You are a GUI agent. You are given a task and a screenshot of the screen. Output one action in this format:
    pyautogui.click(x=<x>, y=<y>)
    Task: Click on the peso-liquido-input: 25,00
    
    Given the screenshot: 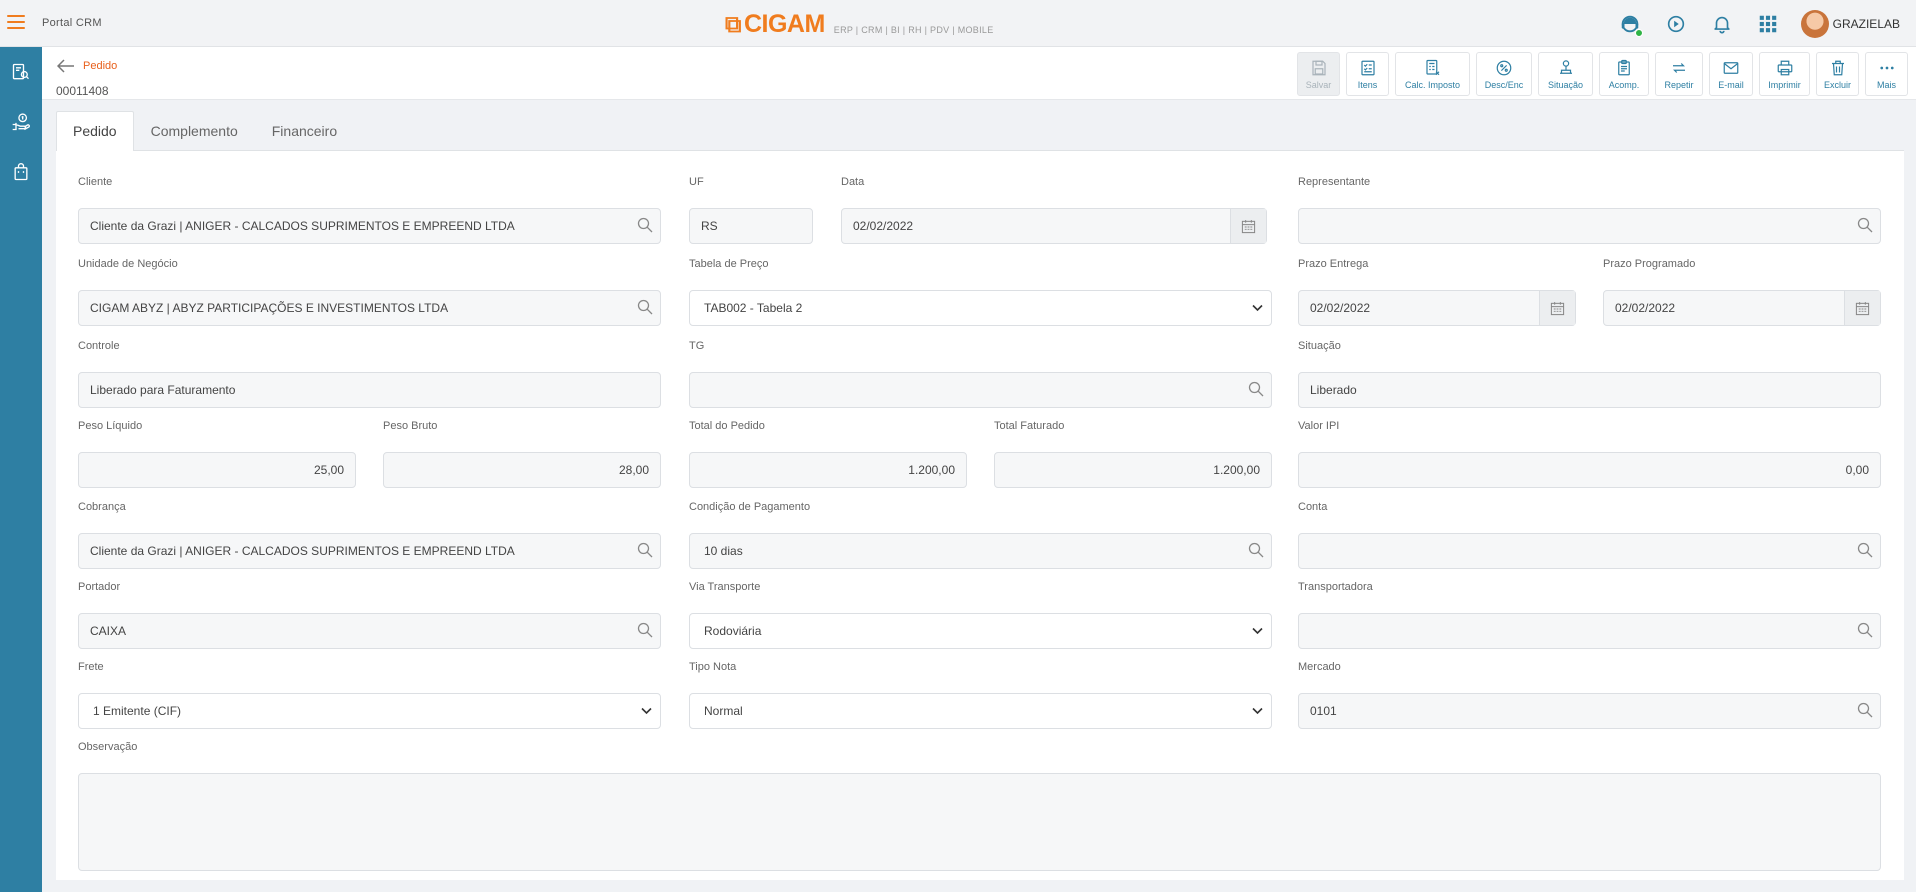 What is the action you would take?
    pyautogui.click(x=217, y=470)
    